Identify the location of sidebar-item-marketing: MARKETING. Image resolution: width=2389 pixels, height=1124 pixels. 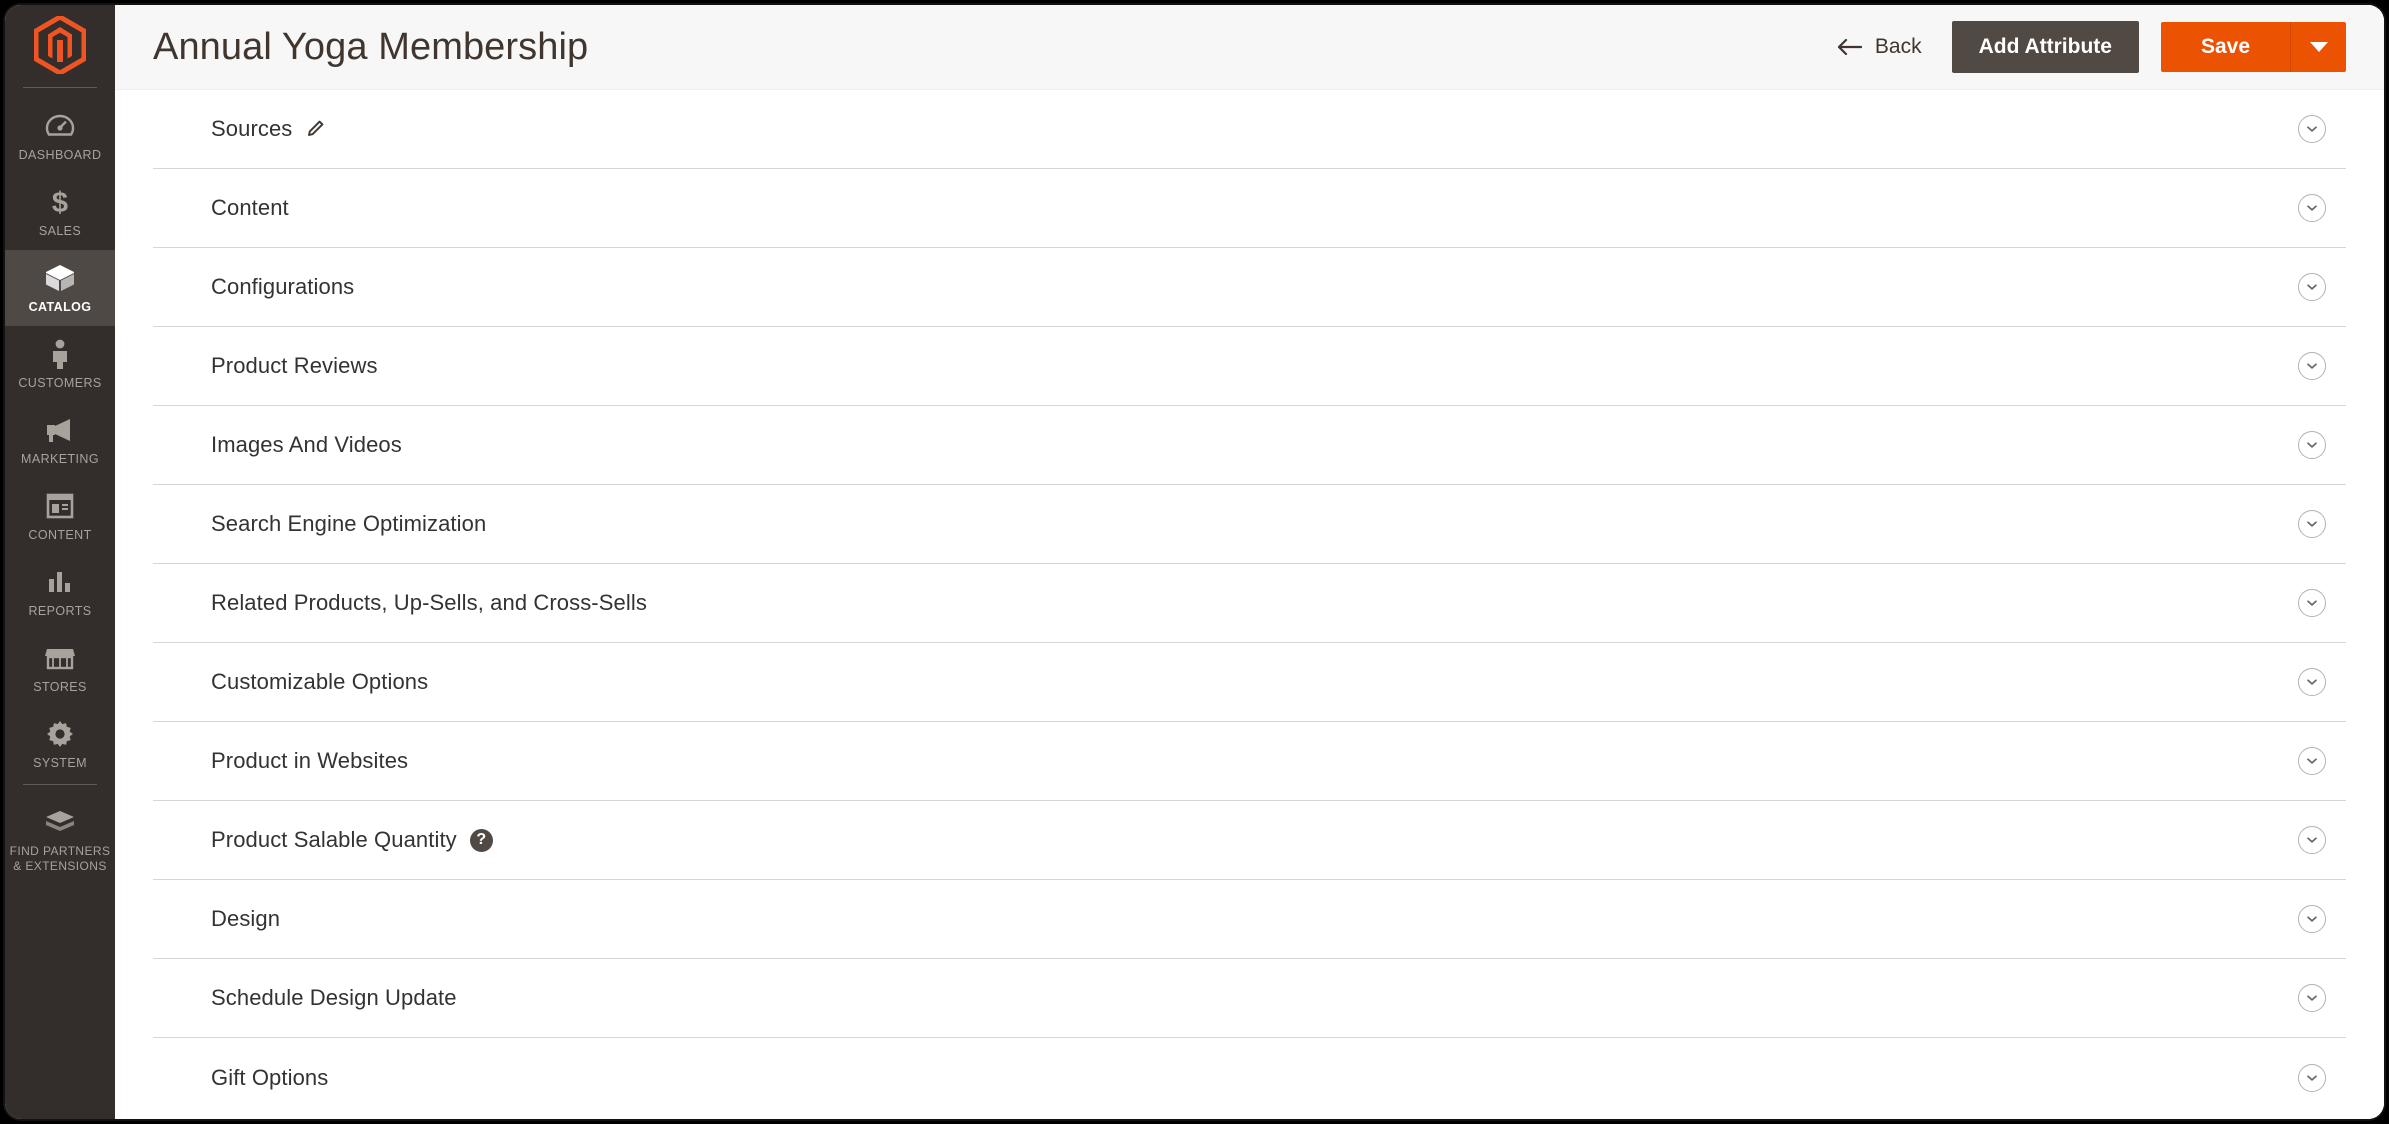
(60, 440).